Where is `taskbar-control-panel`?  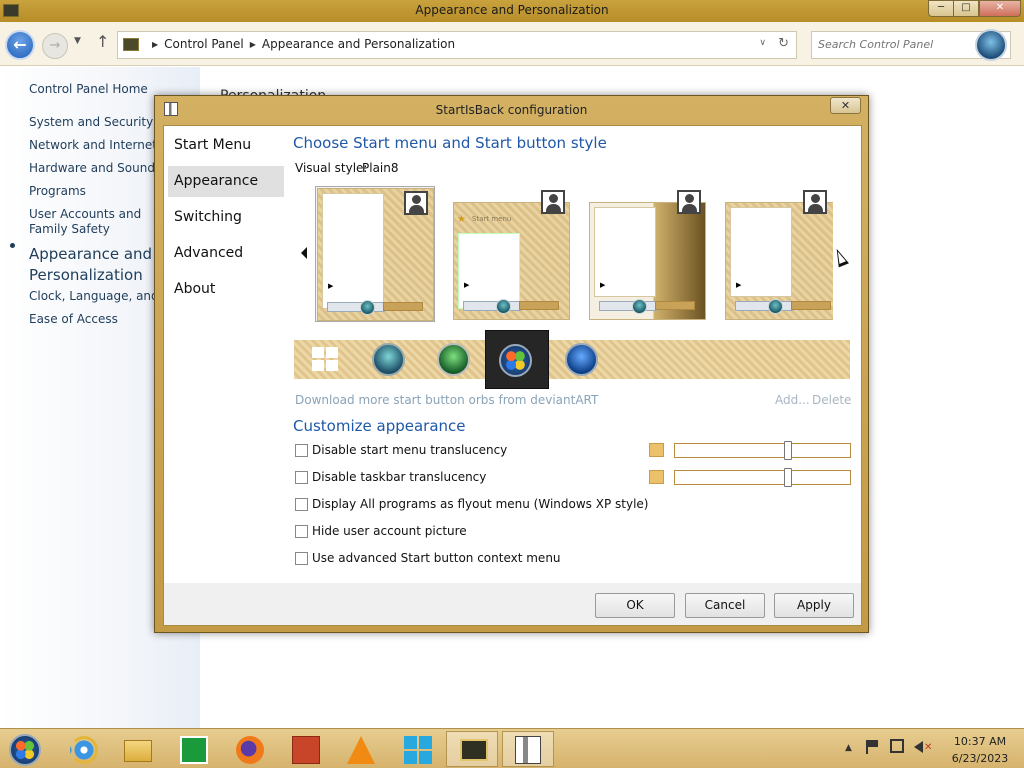
taskbar-control-panel is located at coordinates (472, 749).